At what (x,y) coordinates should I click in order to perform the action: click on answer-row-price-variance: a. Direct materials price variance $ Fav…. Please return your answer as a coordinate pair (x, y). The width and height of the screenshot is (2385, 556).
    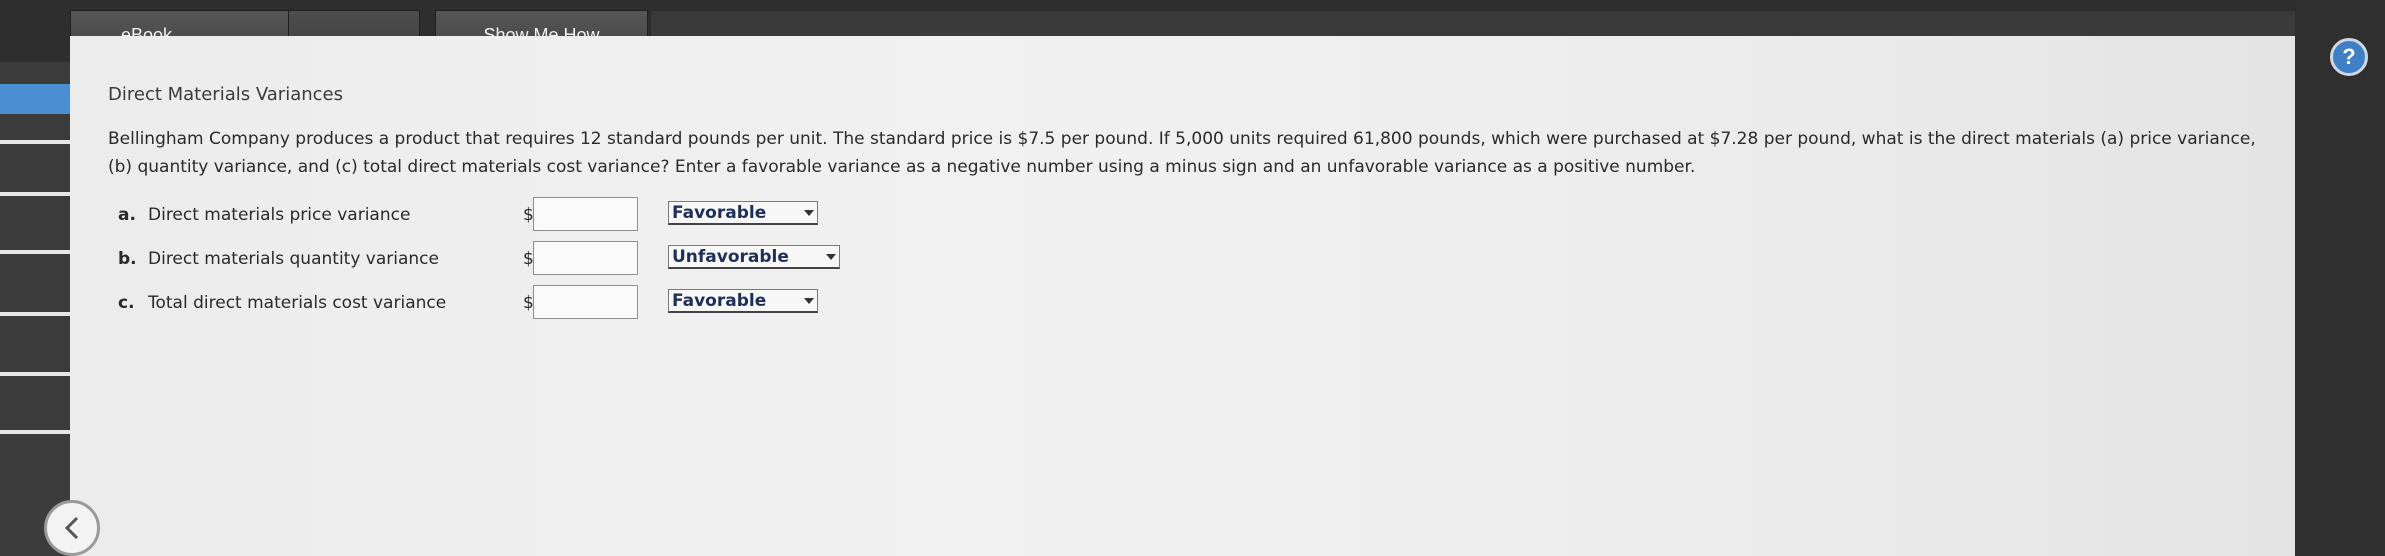
    Looking at the image, I should click on (1198, 219).